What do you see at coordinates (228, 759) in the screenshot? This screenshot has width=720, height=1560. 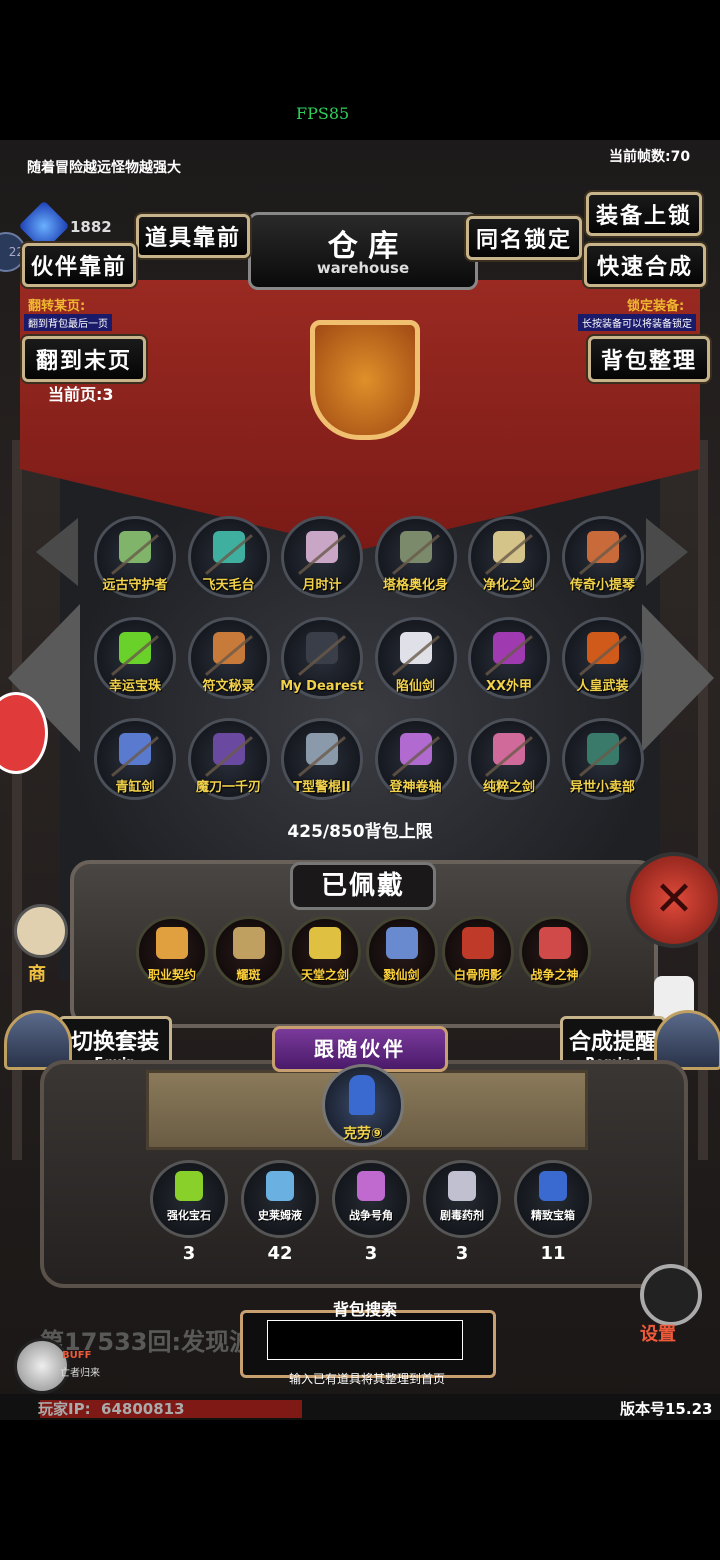 I see `warehouse-slot: 魔刀一千刃` at bounding box center [228, 759].